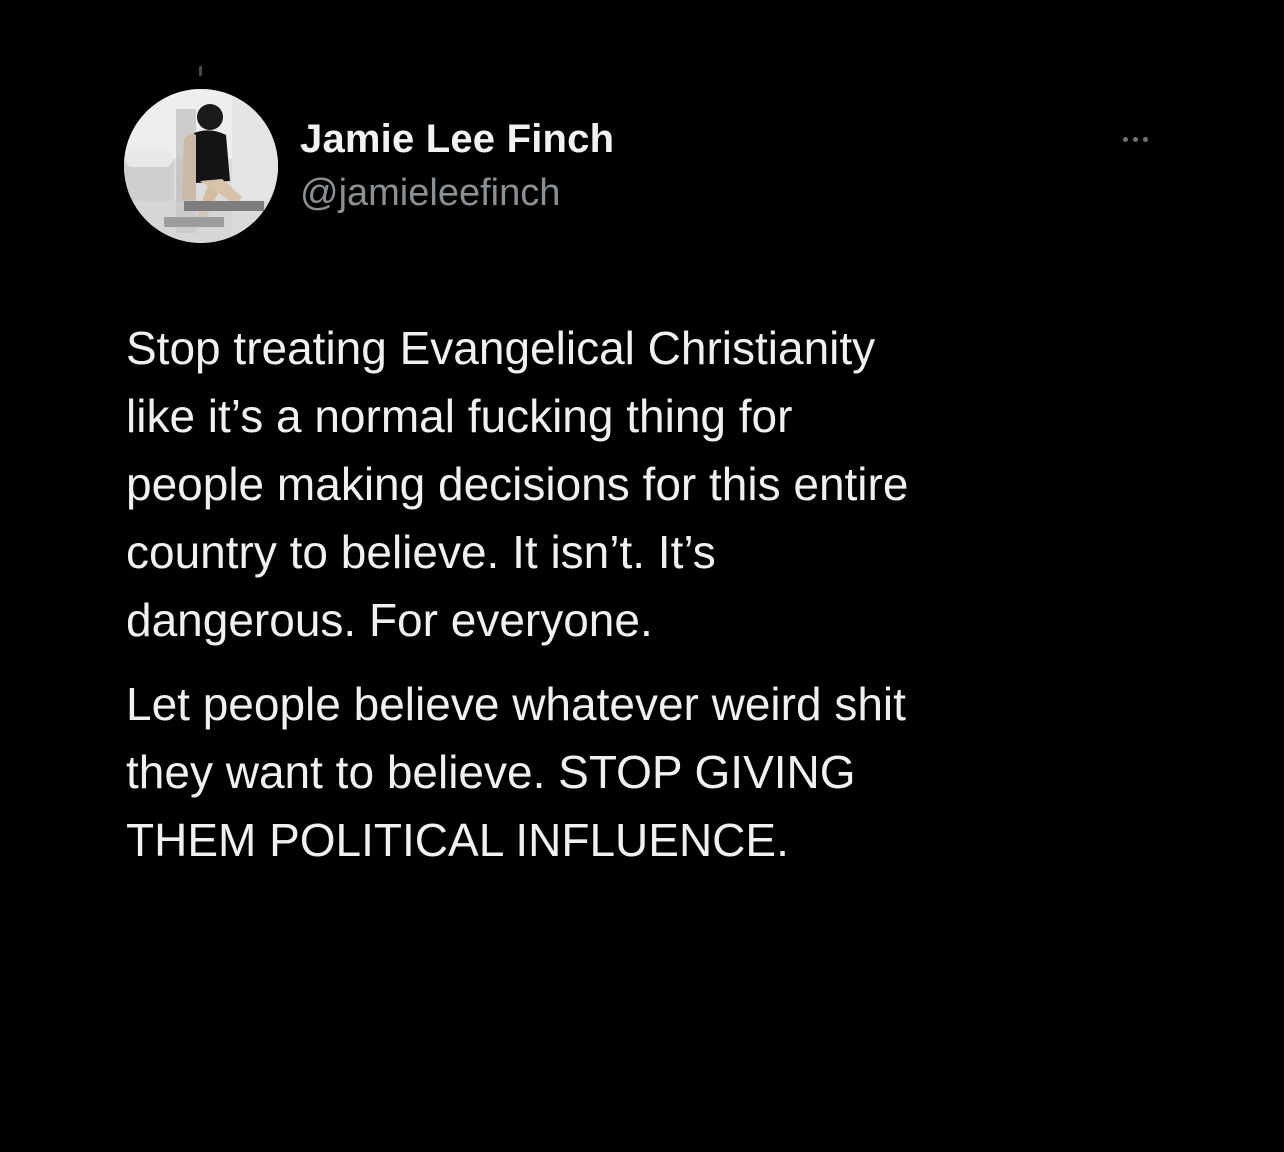  I want to click on profile-photo-icon, so click(201, 166).